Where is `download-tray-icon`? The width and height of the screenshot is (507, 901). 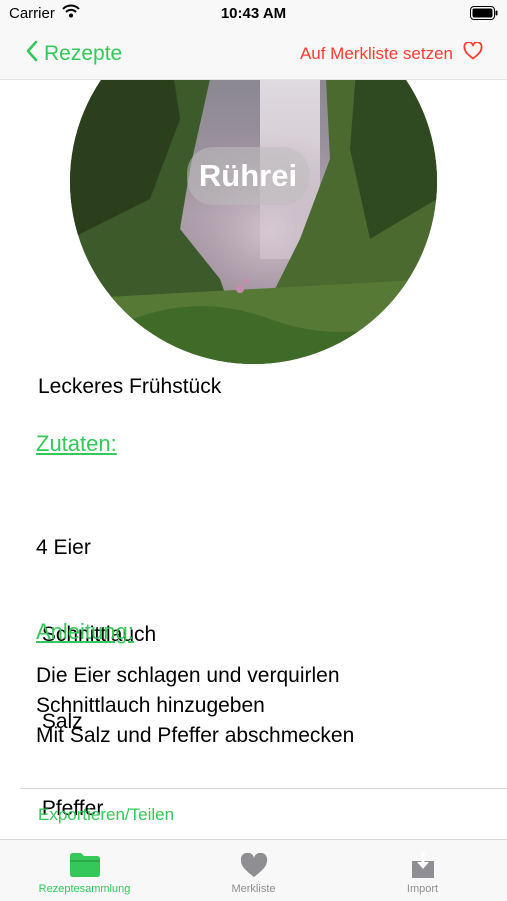 download-tray-icon is located at coordinates (423, 865).